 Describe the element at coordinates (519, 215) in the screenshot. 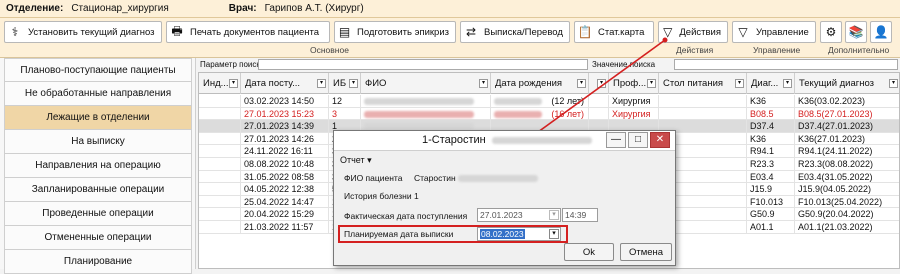

I see `admission-date-field: 27.01.2023 ▾` at that location.